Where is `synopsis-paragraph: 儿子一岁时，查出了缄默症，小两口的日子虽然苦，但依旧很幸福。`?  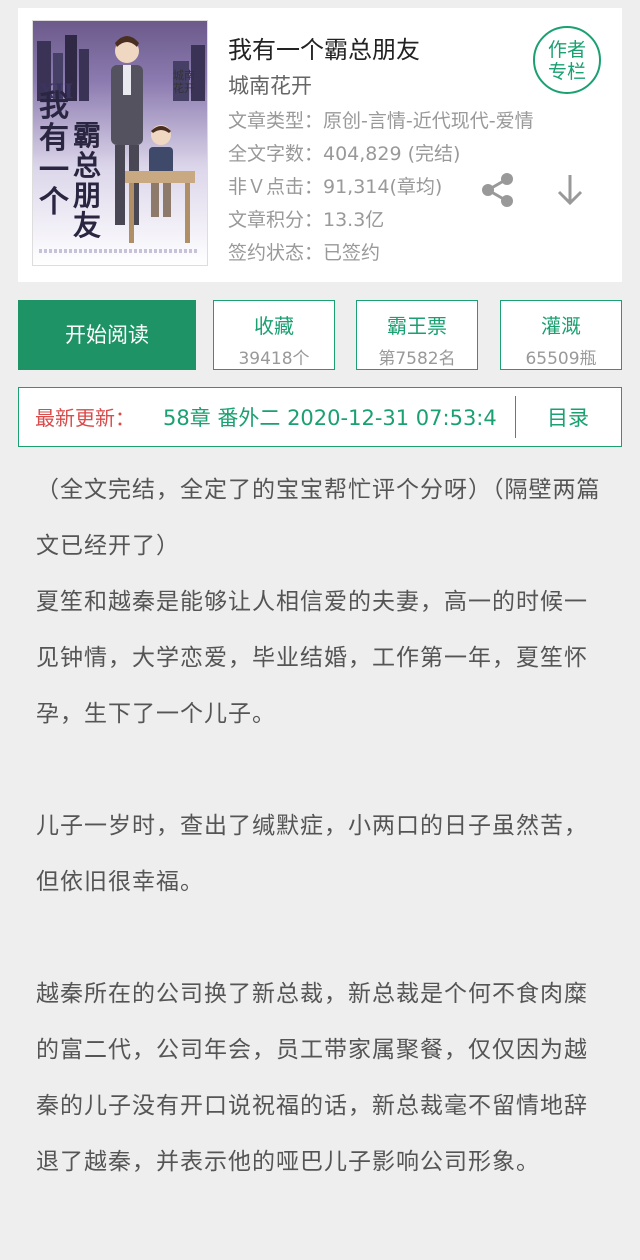 synopsis-paragraph: 儿子一岁时，查出了缄默症，小两口的日子虽然苦，但依旧很幸福。 is located at coordinates (312, 854).